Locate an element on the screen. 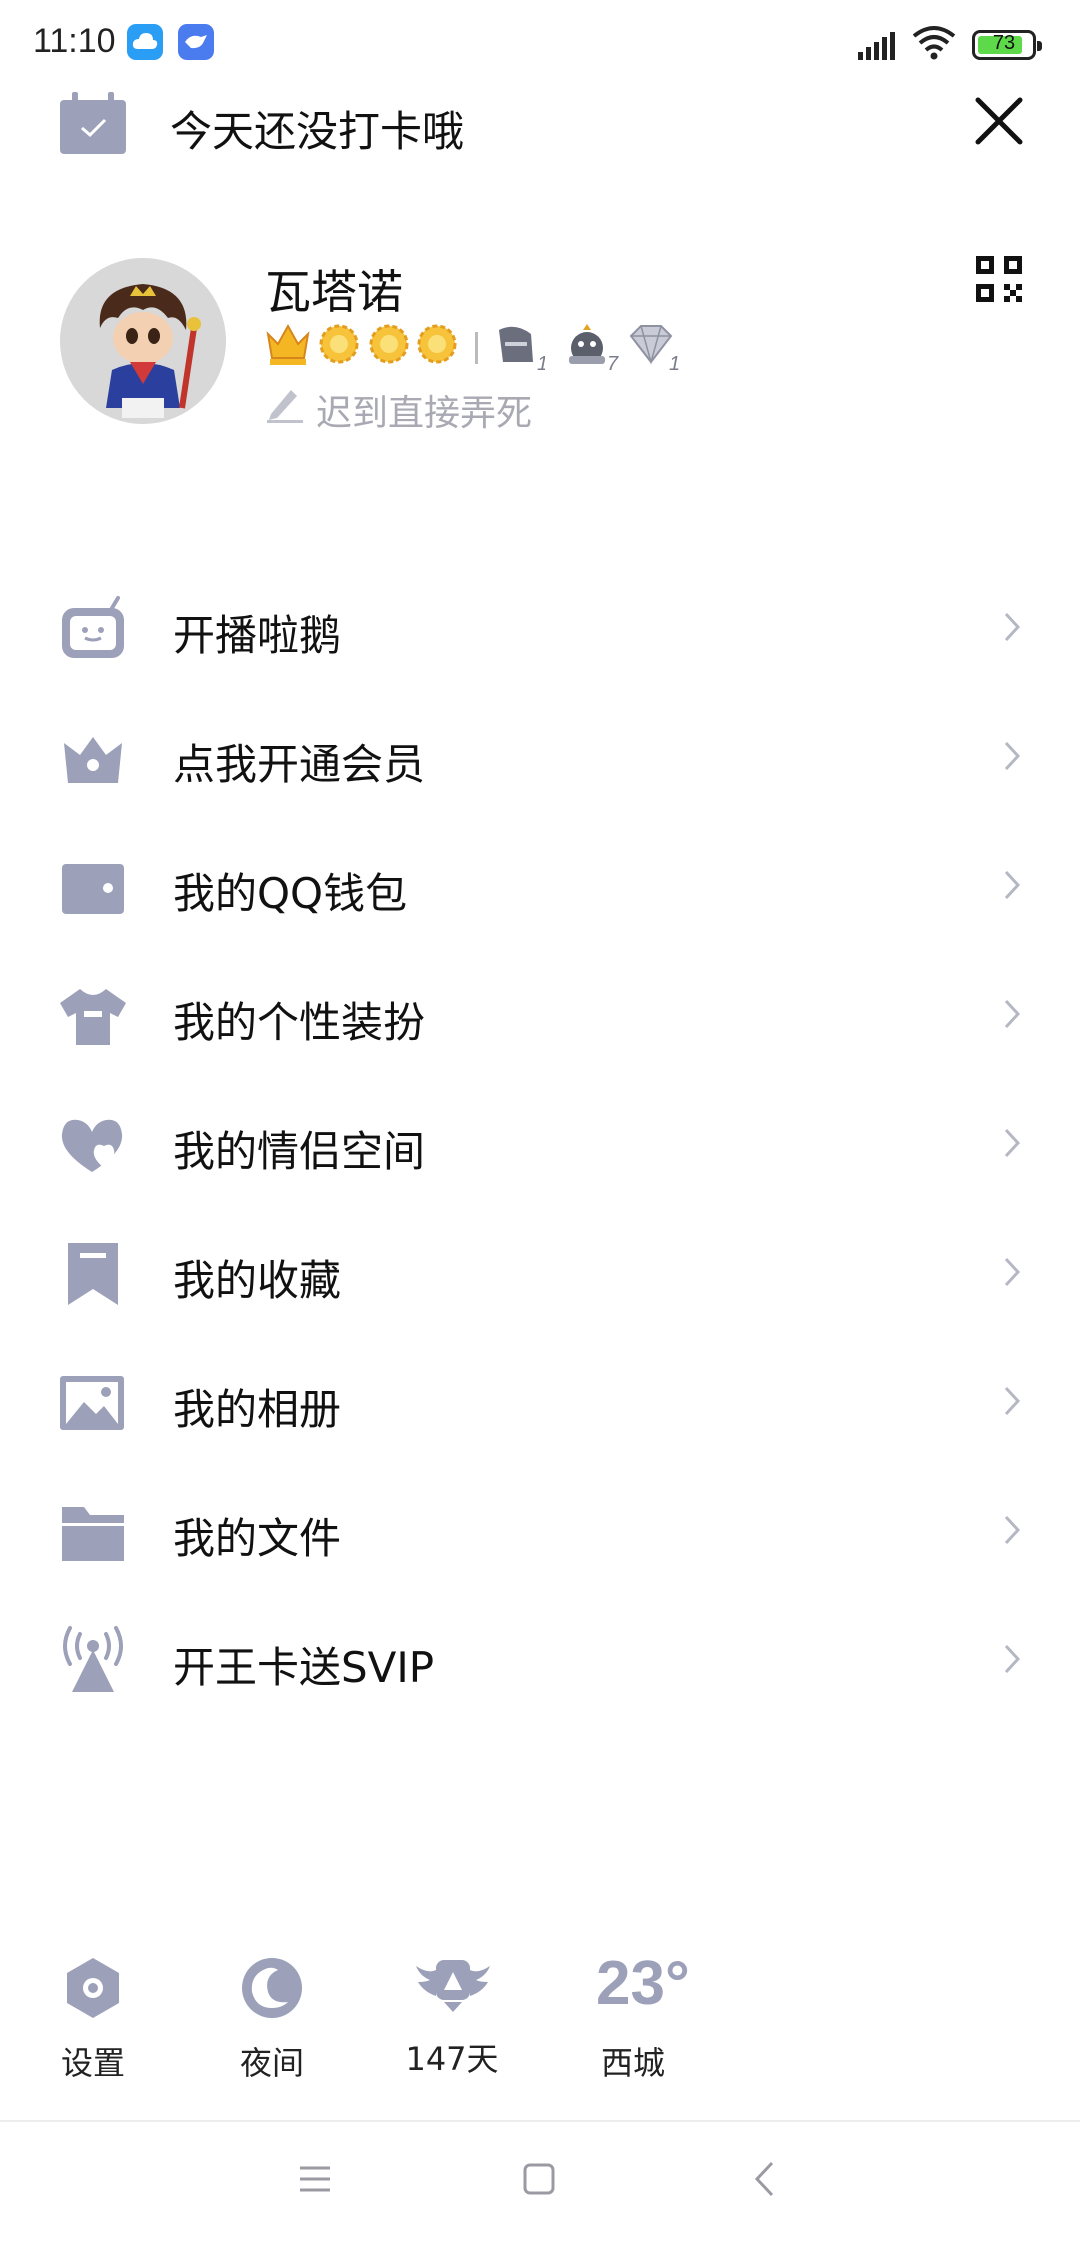  battery-level: 73 is located at coordinates (1004, 43).